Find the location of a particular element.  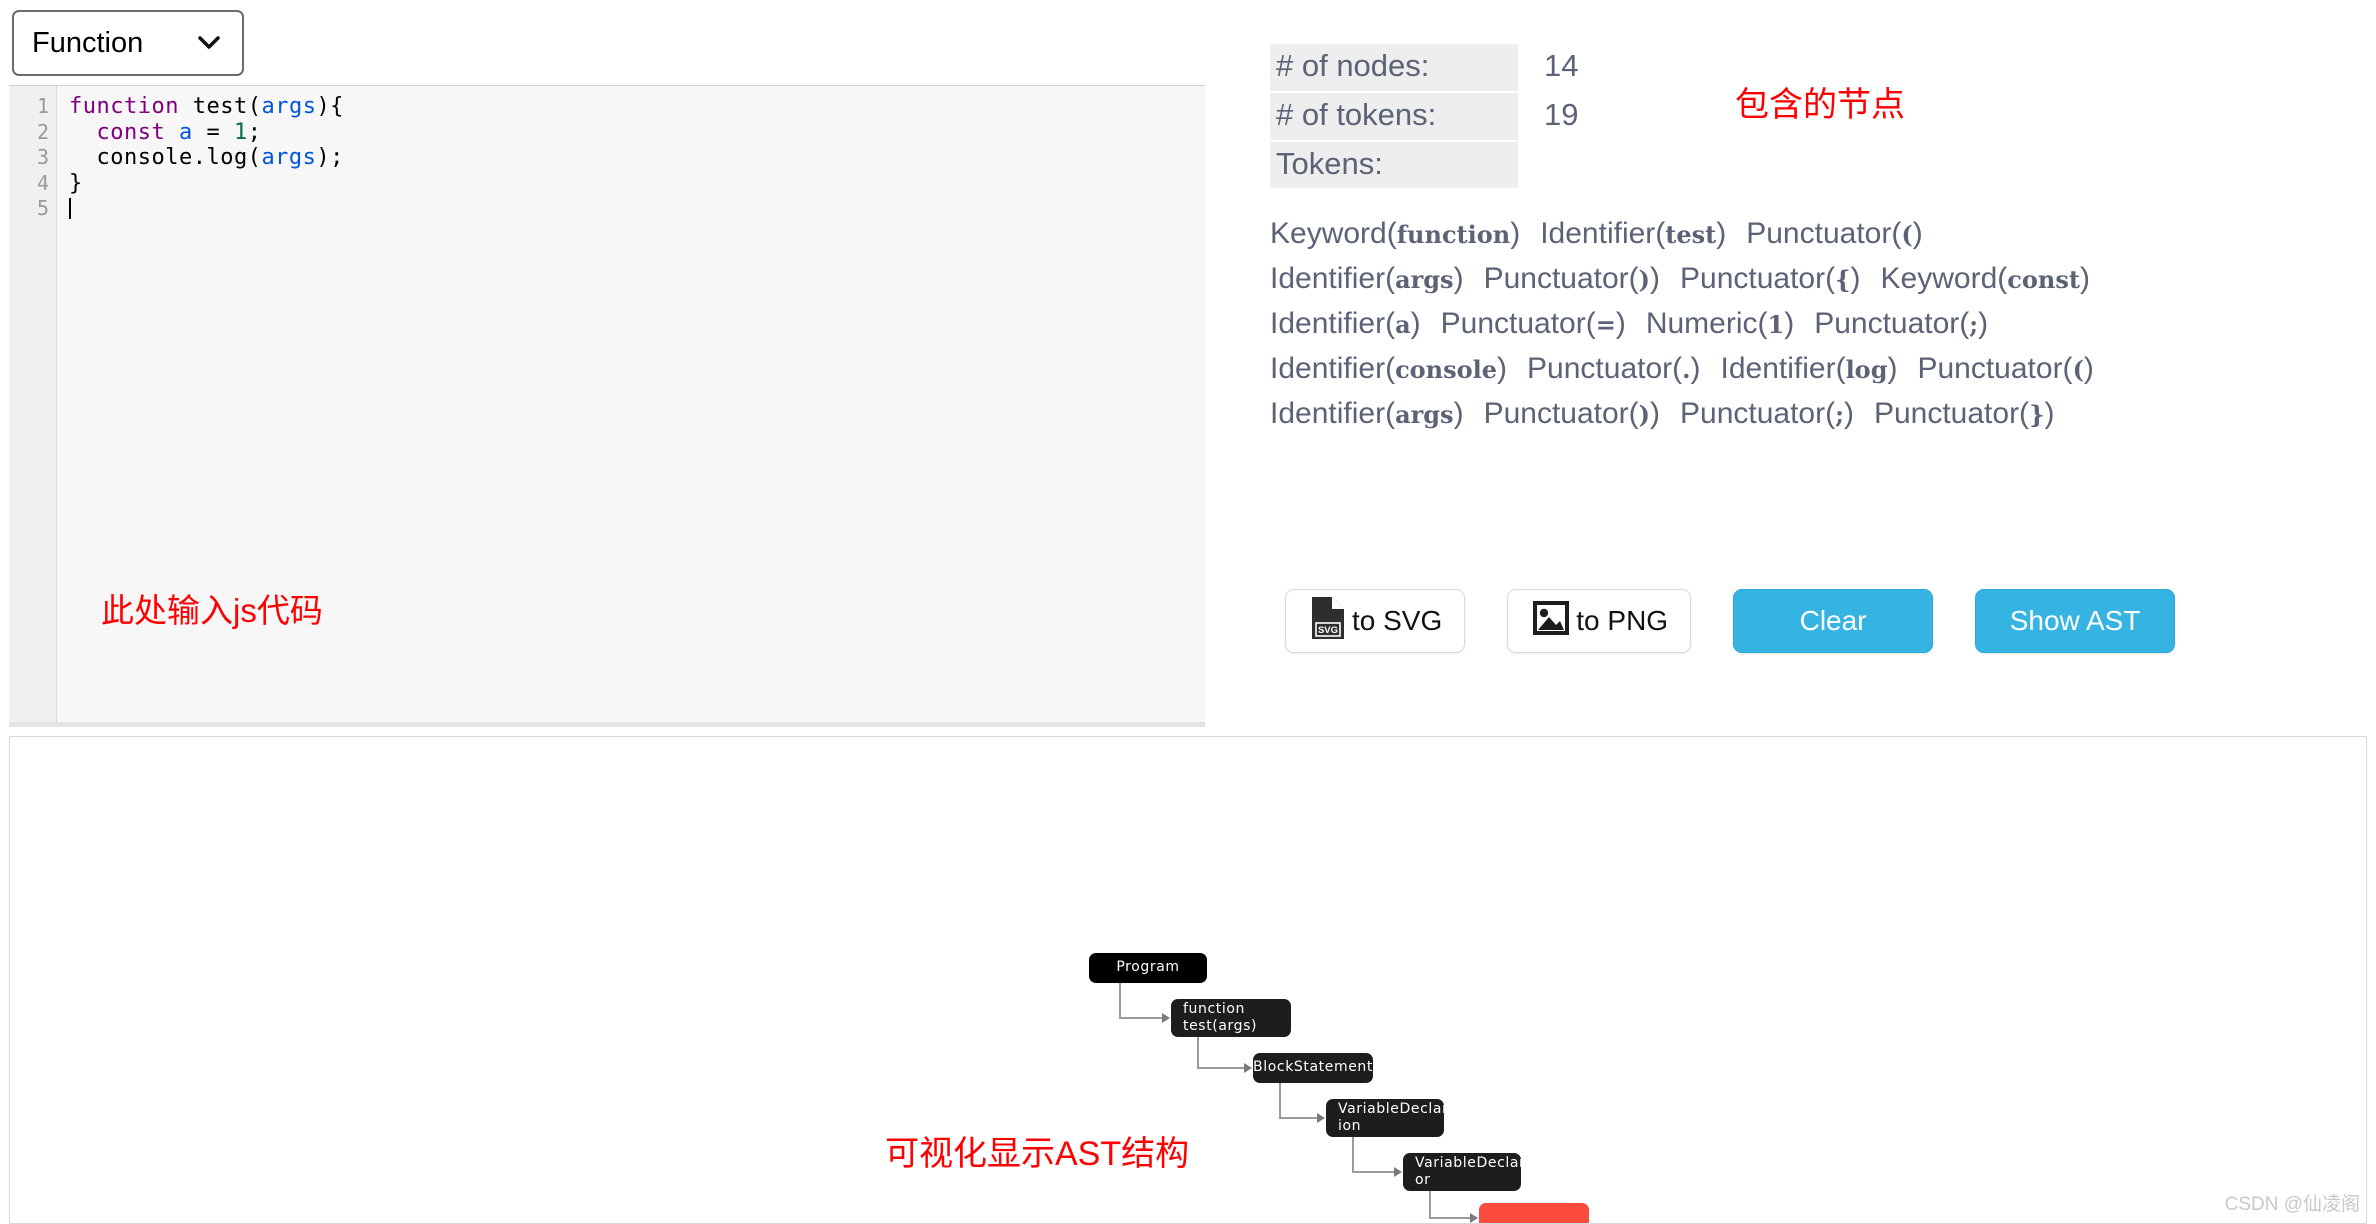

ast-node: VariableDeclarat or is located at coordinates (1471, 1172).